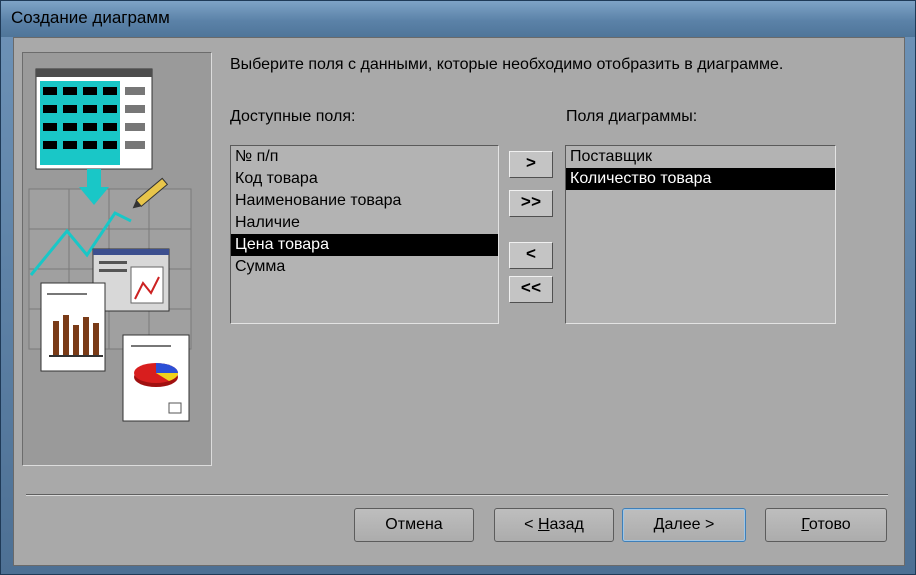  What do you see at coordinates (364, 223) in the screenshot?
I see `list-item: Наличие` at bounding box center [364, 223].